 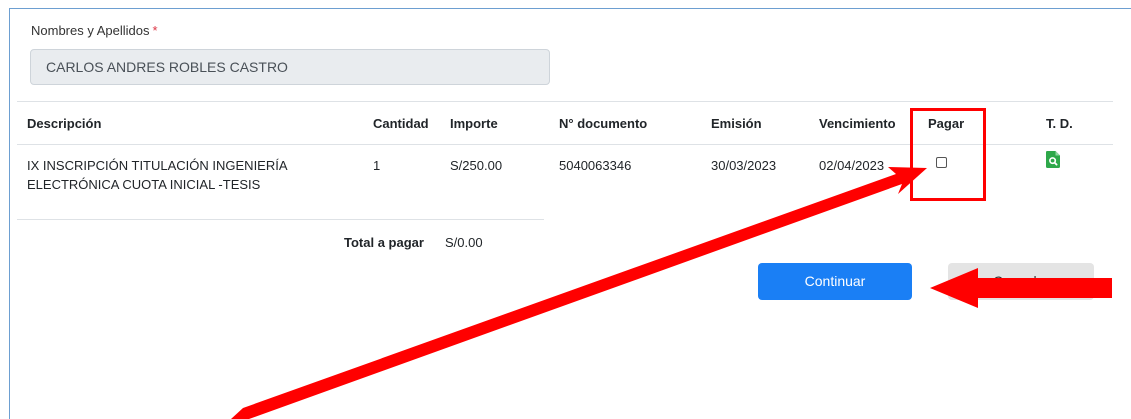 I want to click on table-top-border, so click(x=565, y=101).